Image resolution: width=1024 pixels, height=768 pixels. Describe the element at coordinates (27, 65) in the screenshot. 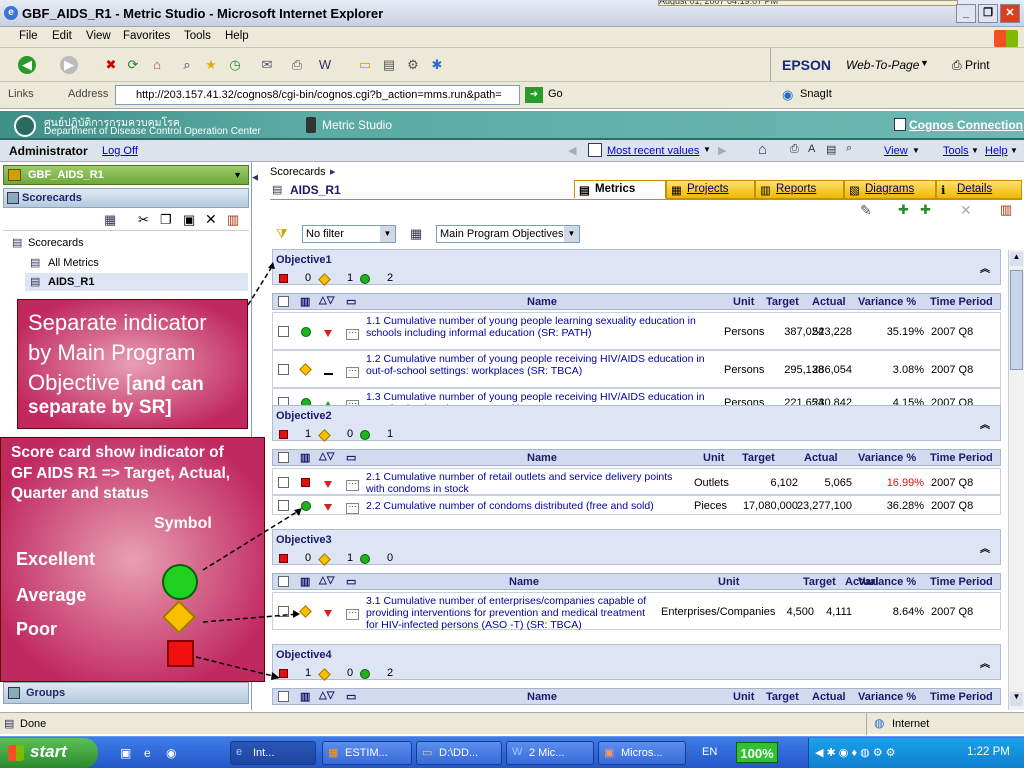

I see `back-icon: ◀` at that location.